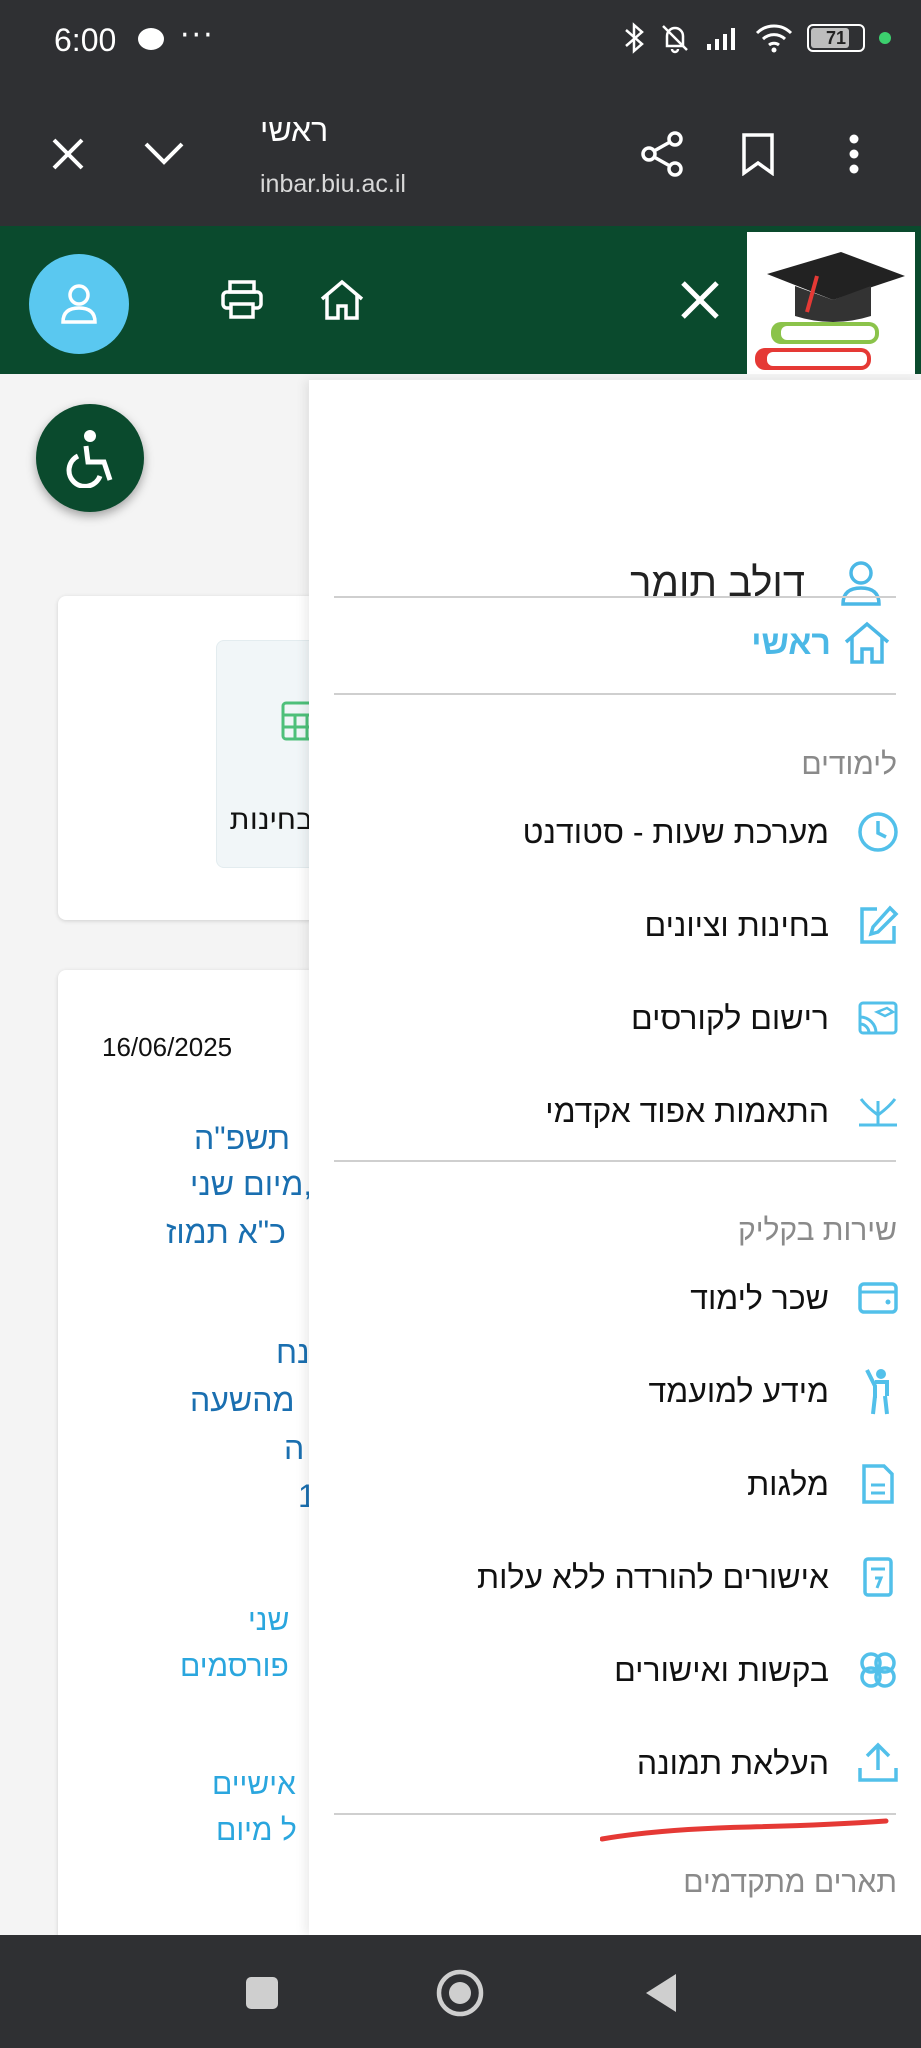  I want to click on system-navigation-bar, so click(460, 1991).